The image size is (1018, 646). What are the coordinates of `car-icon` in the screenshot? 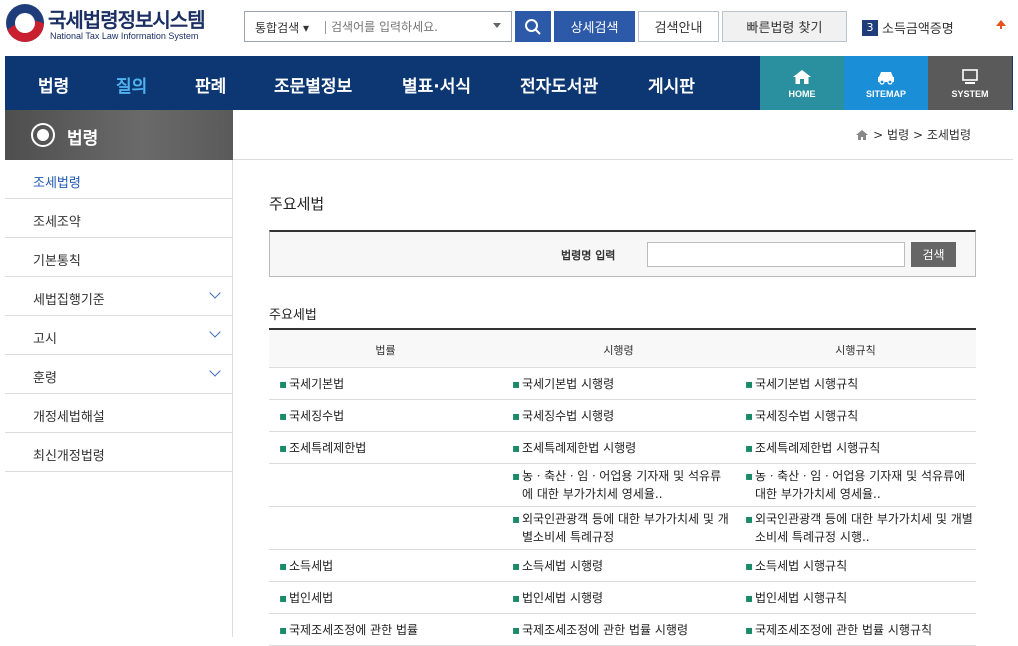 It's located at (886, 78).